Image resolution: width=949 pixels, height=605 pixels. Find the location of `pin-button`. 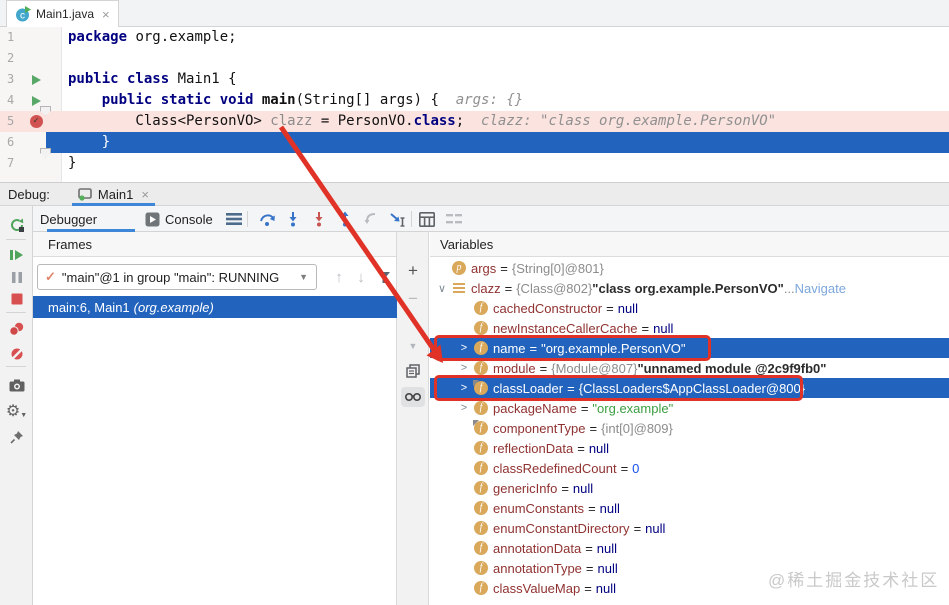

pin-button is located at coordinates (16, 437).